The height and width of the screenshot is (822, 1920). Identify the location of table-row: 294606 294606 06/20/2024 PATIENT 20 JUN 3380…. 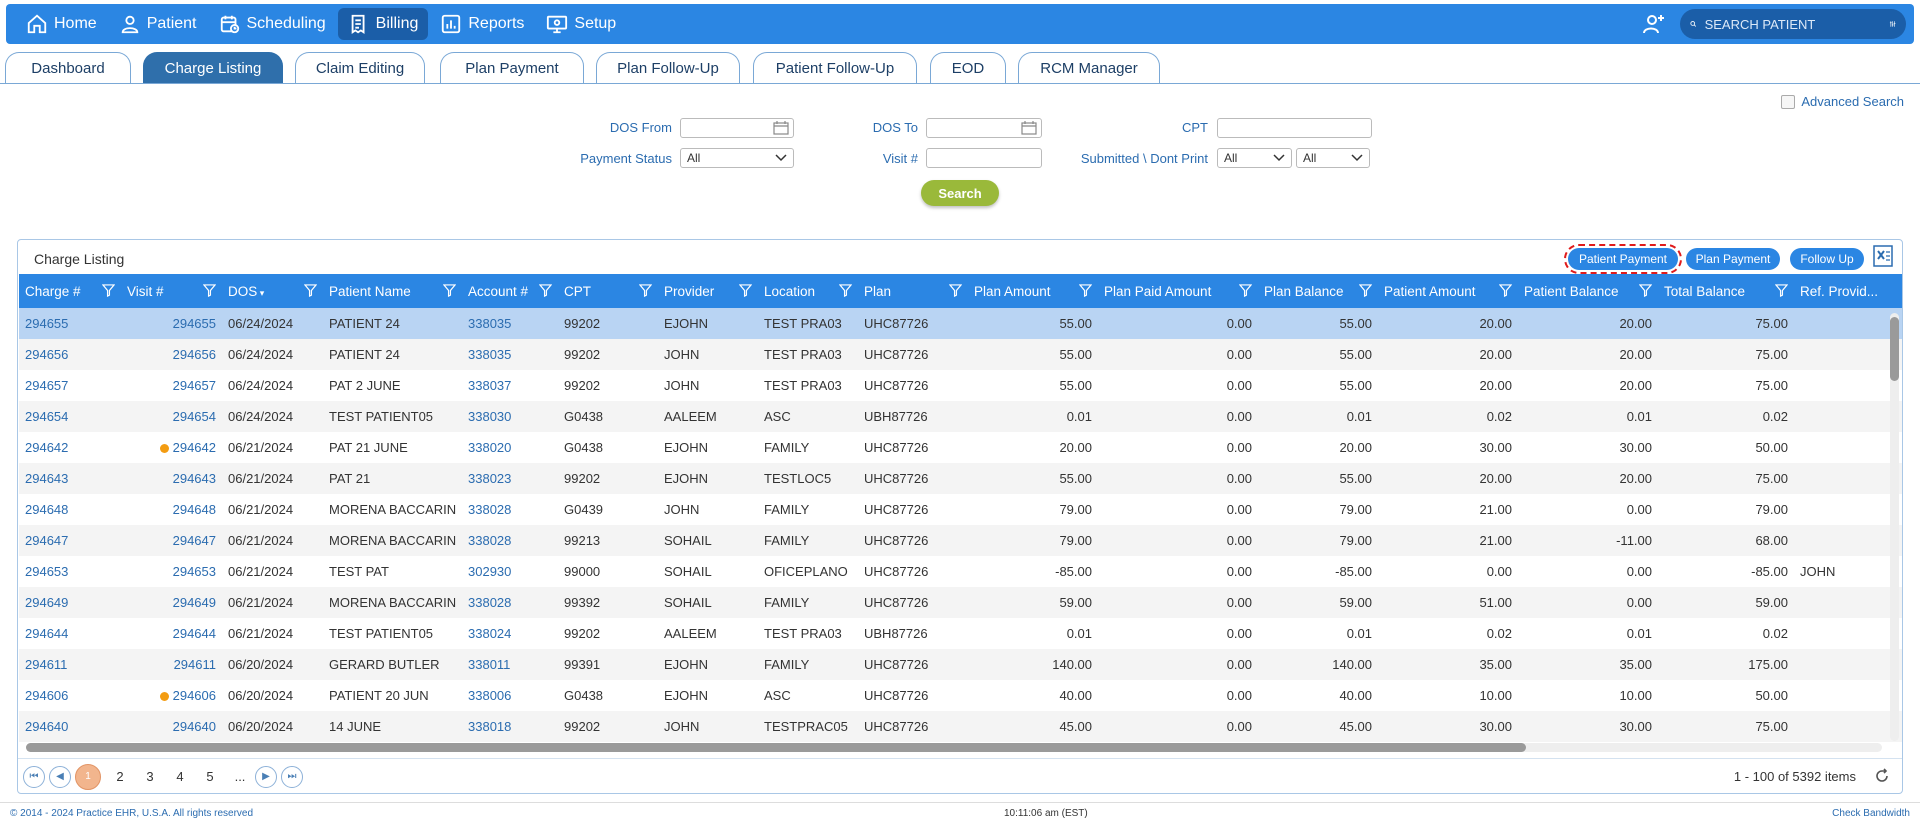
(960, 695).